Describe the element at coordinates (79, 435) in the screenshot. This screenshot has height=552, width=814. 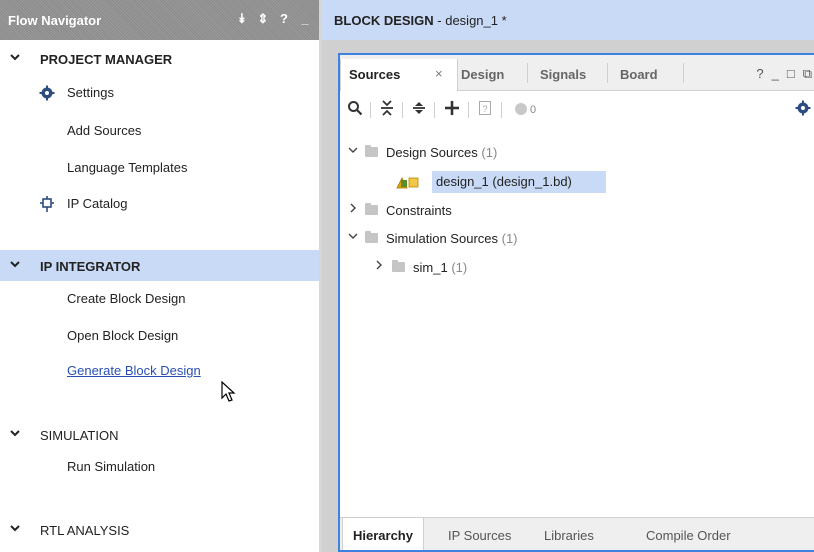
I see `section-label: SIMULATION` at that location.